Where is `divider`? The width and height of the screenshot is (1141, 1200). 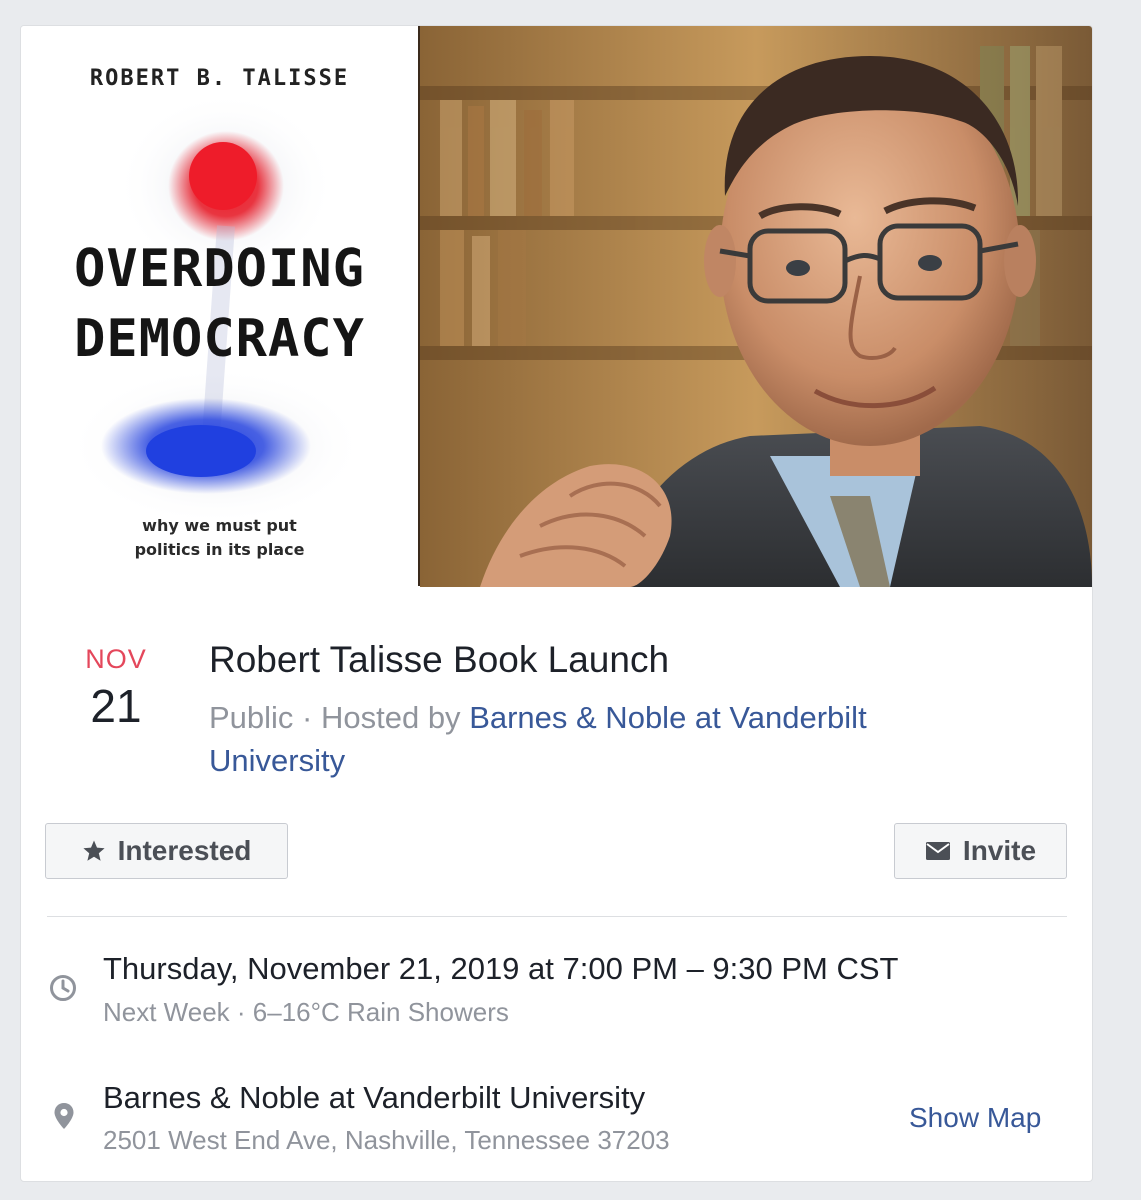 divider is located at coordinates (557, 916).